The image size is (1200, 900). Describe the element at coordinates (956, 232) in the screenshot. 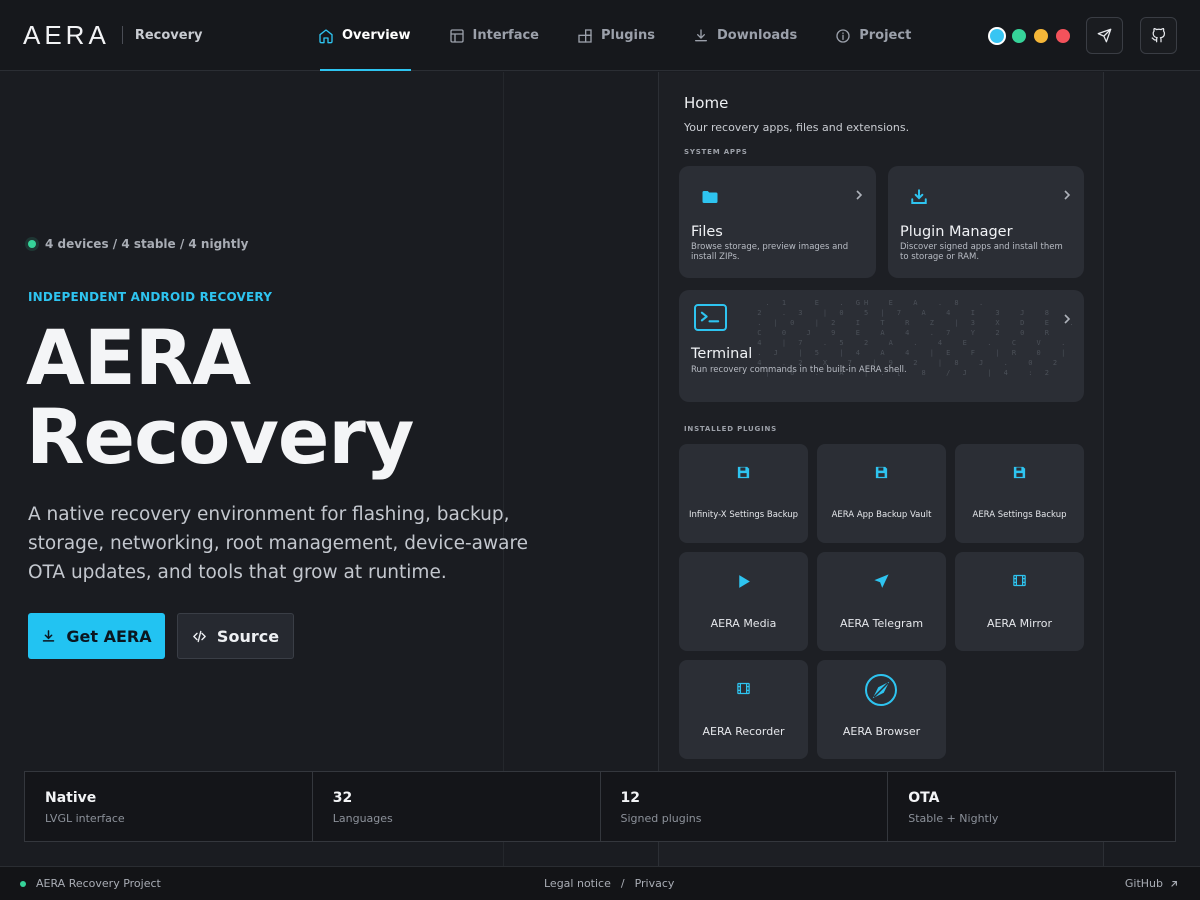

I see `plugin-manager-title: Plugin Manager` at that location.